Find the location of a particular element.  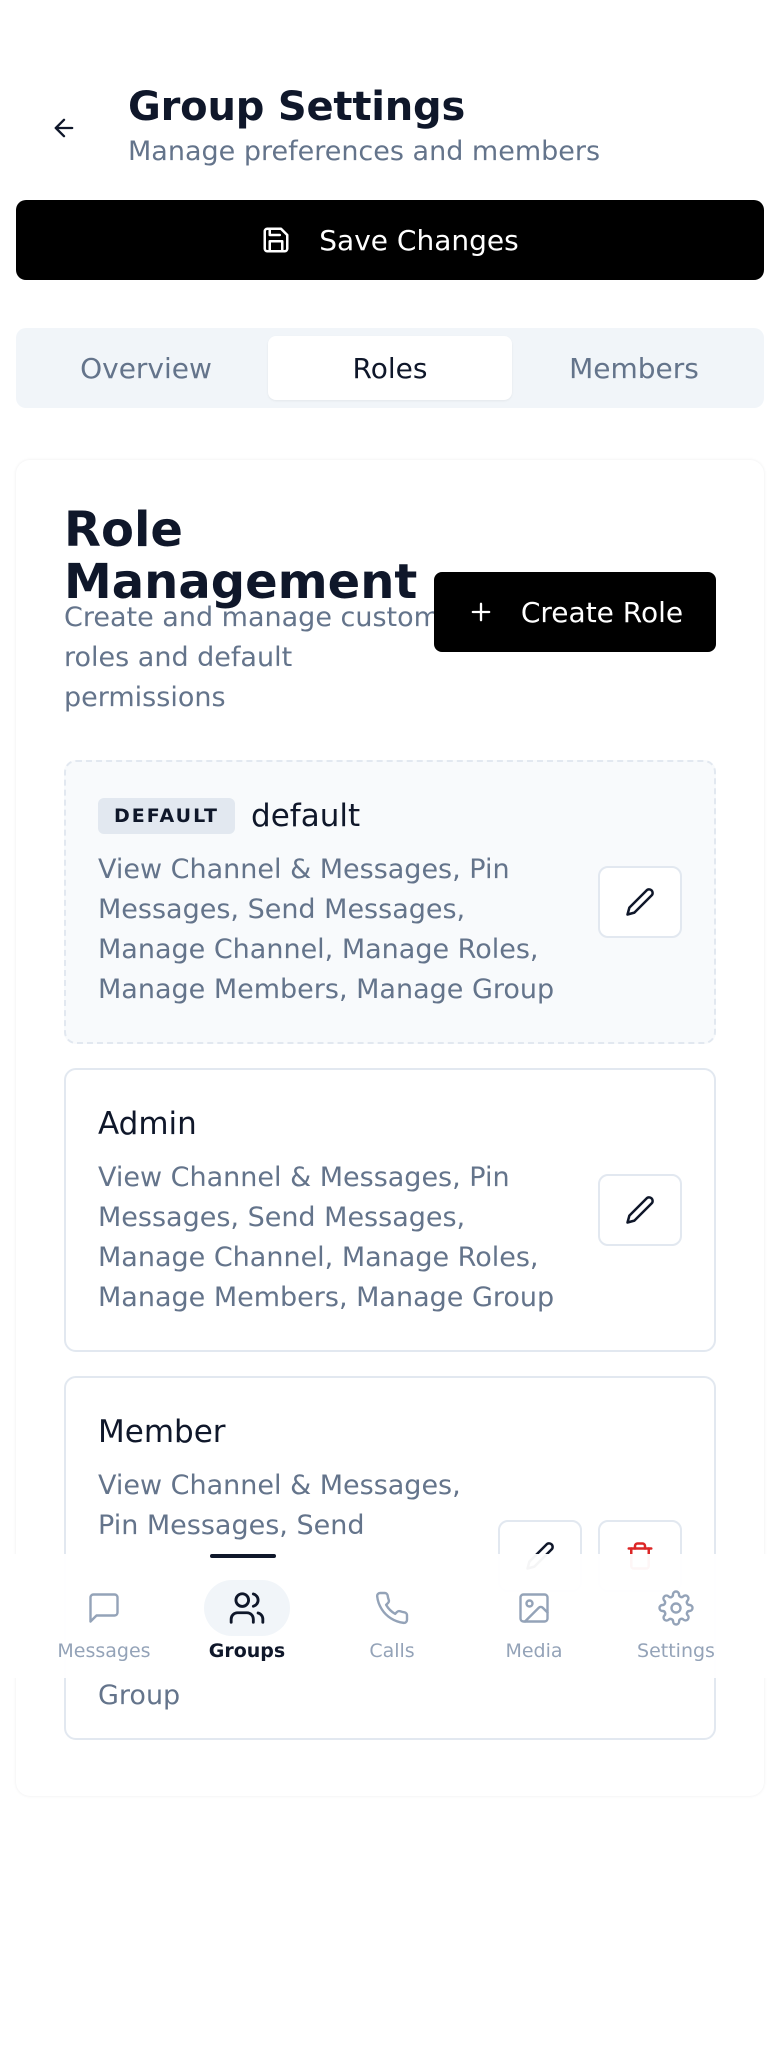

role-name: Admin is located at coordinates (147, 1124).